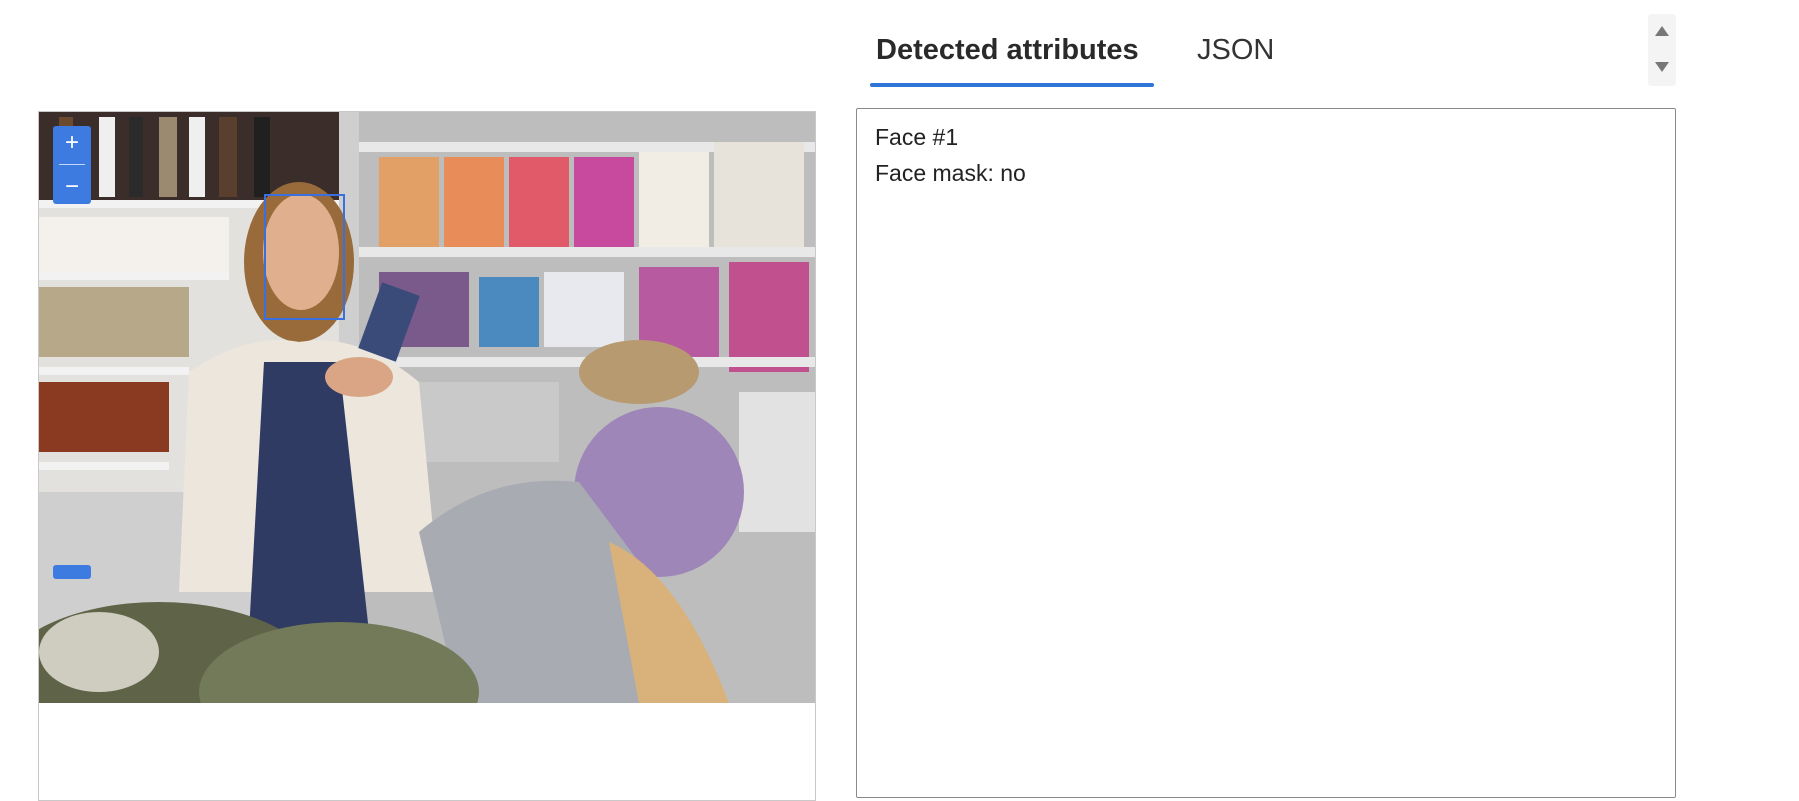 Image resolution: width=1799 pixels, height=801 pixels. I want to click on triangle-down-icon, so click(1662, 67).